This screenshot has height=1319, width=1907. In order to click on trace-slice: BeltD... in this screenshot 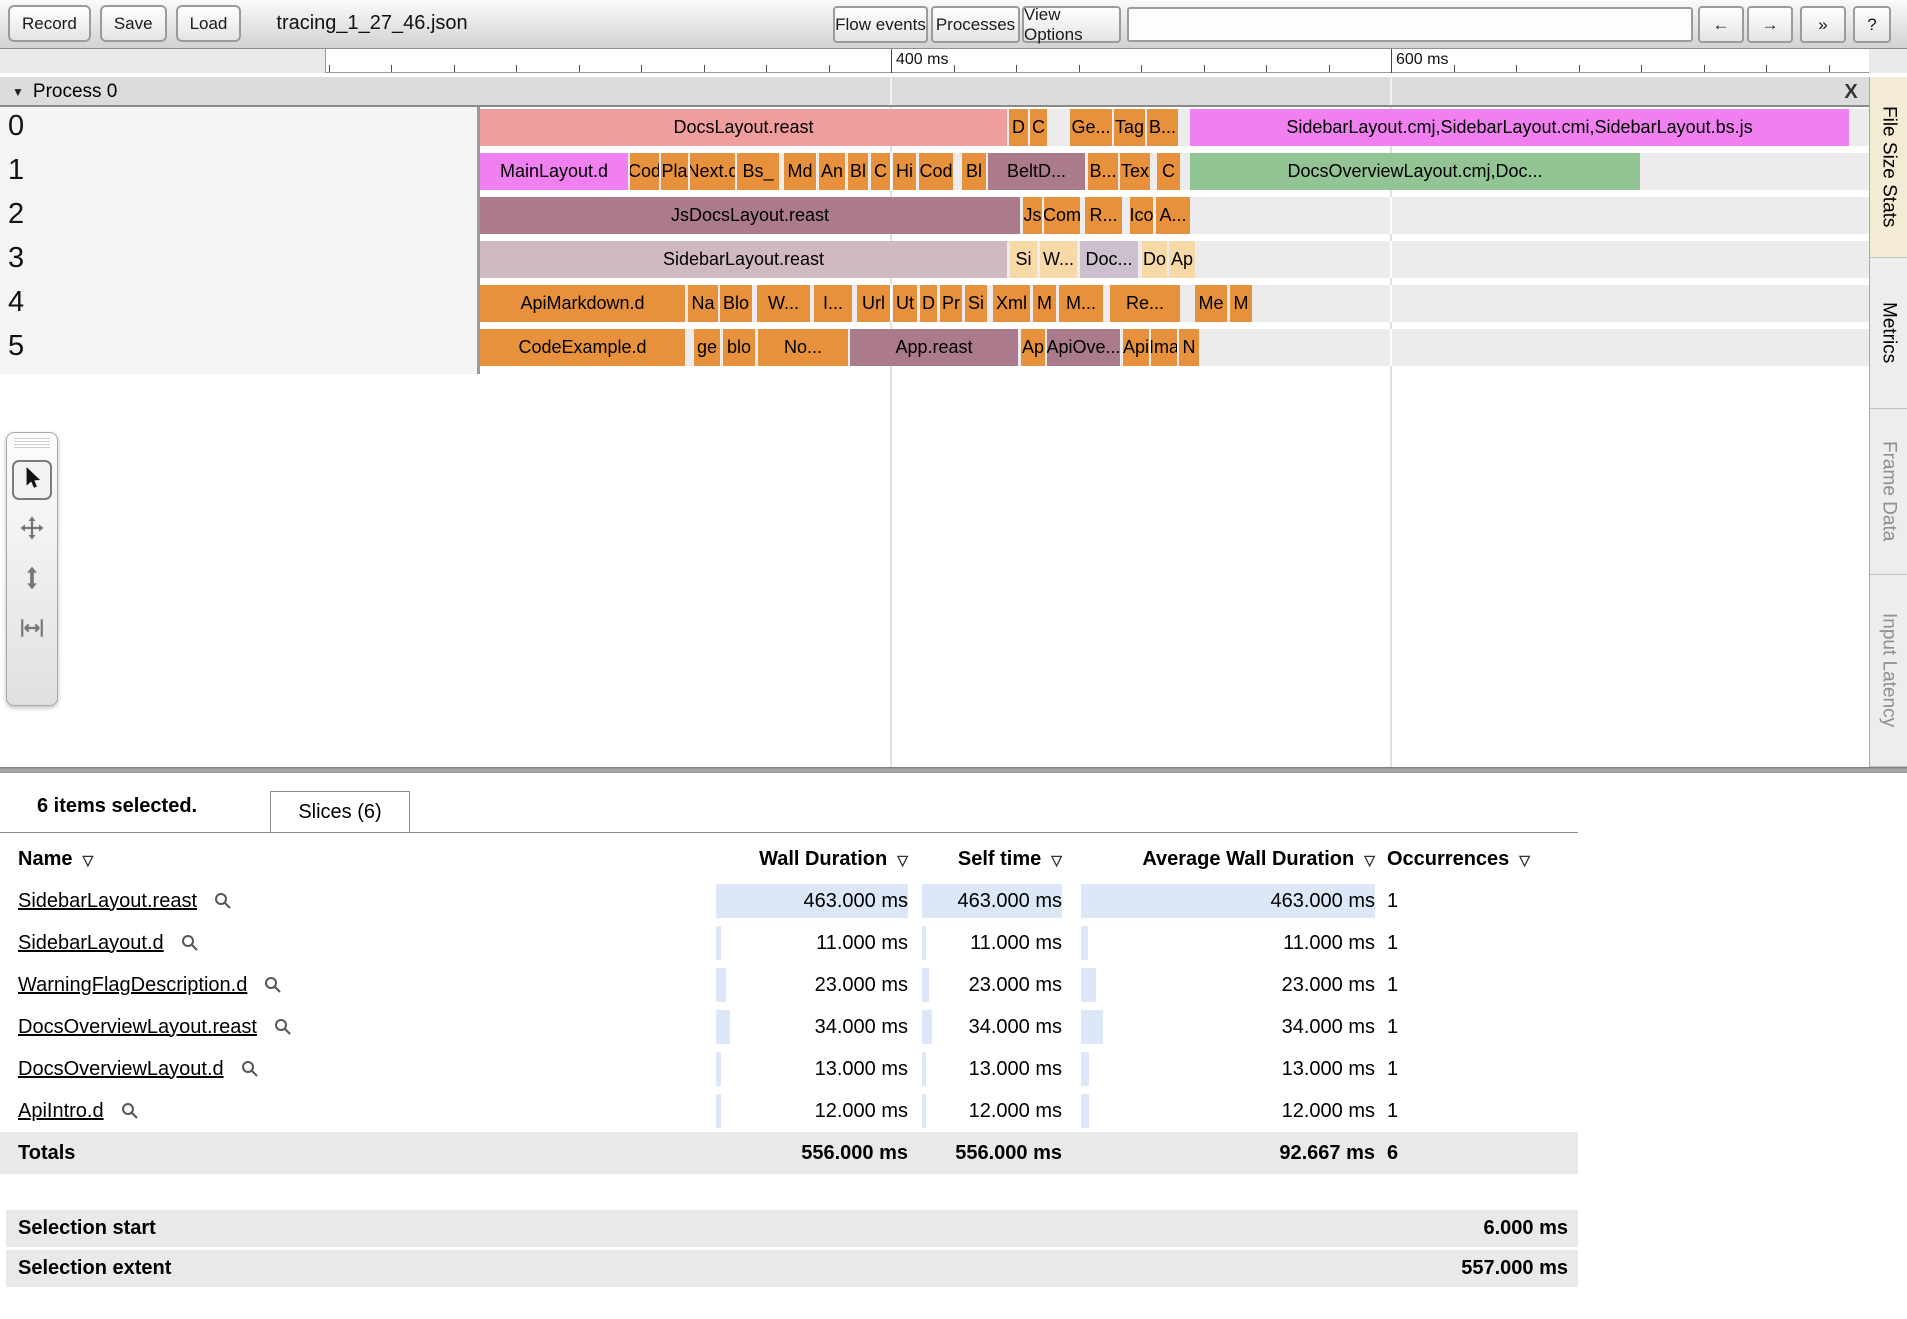, I will do `click(1036, 171)`.